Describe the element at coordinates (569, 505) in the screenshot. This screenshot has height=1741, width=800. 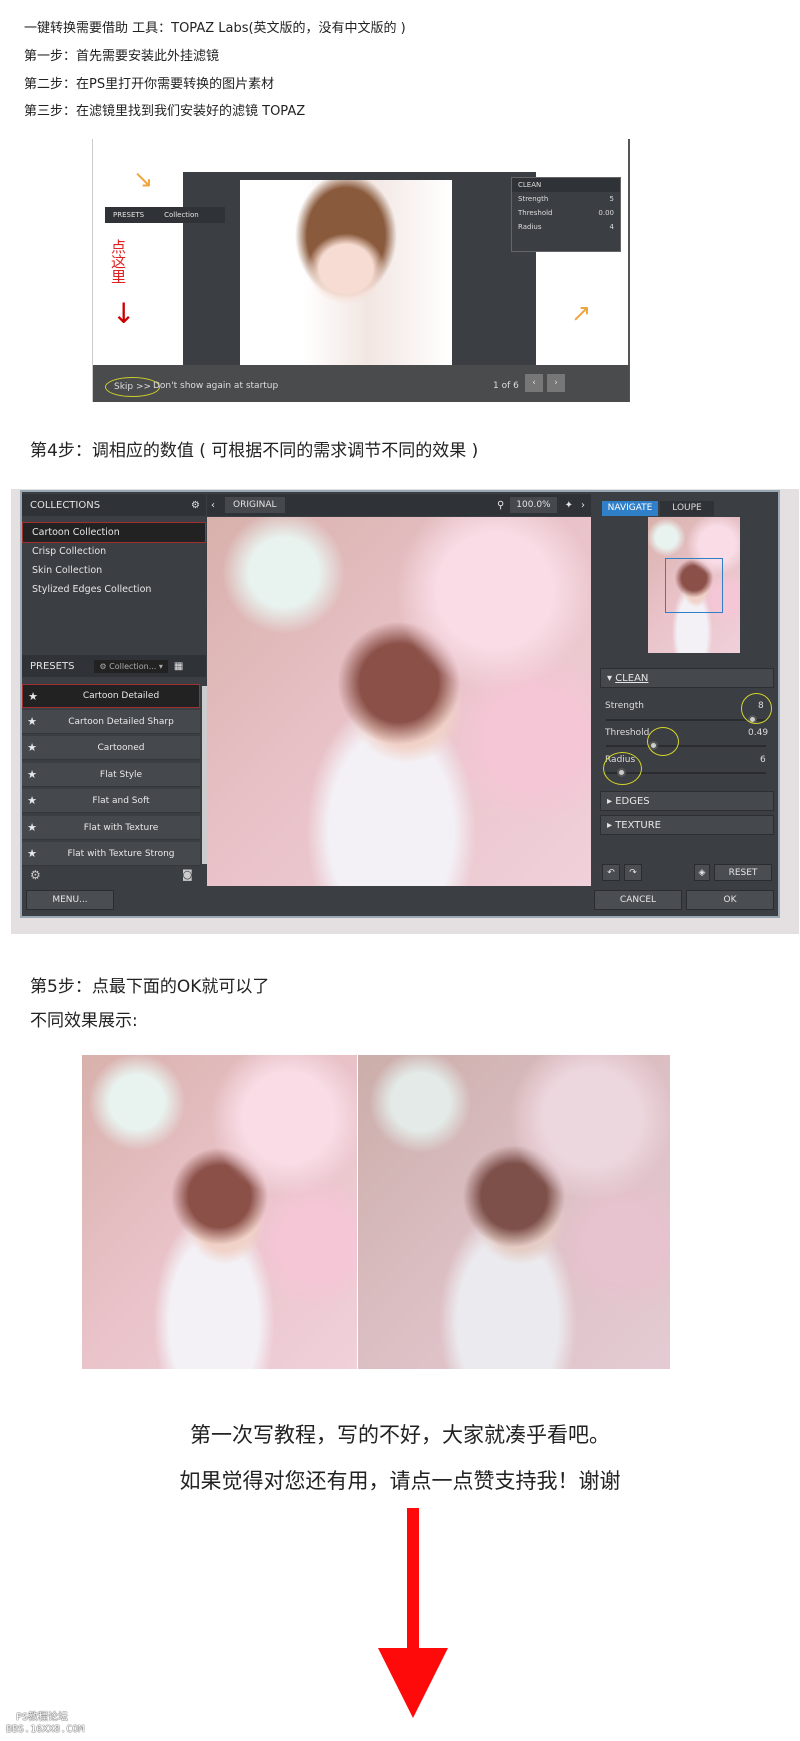
I see `bulb-icon: ✦` at that location.